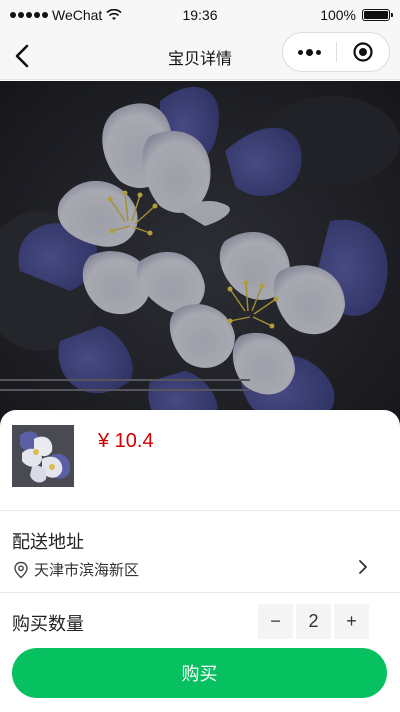 The width and height of the screenshot is (400, 712). What do you see at coordinates (338, 15) in the screenshot?
I see `battery-percent: 100%` at bounding box center [338, 15].